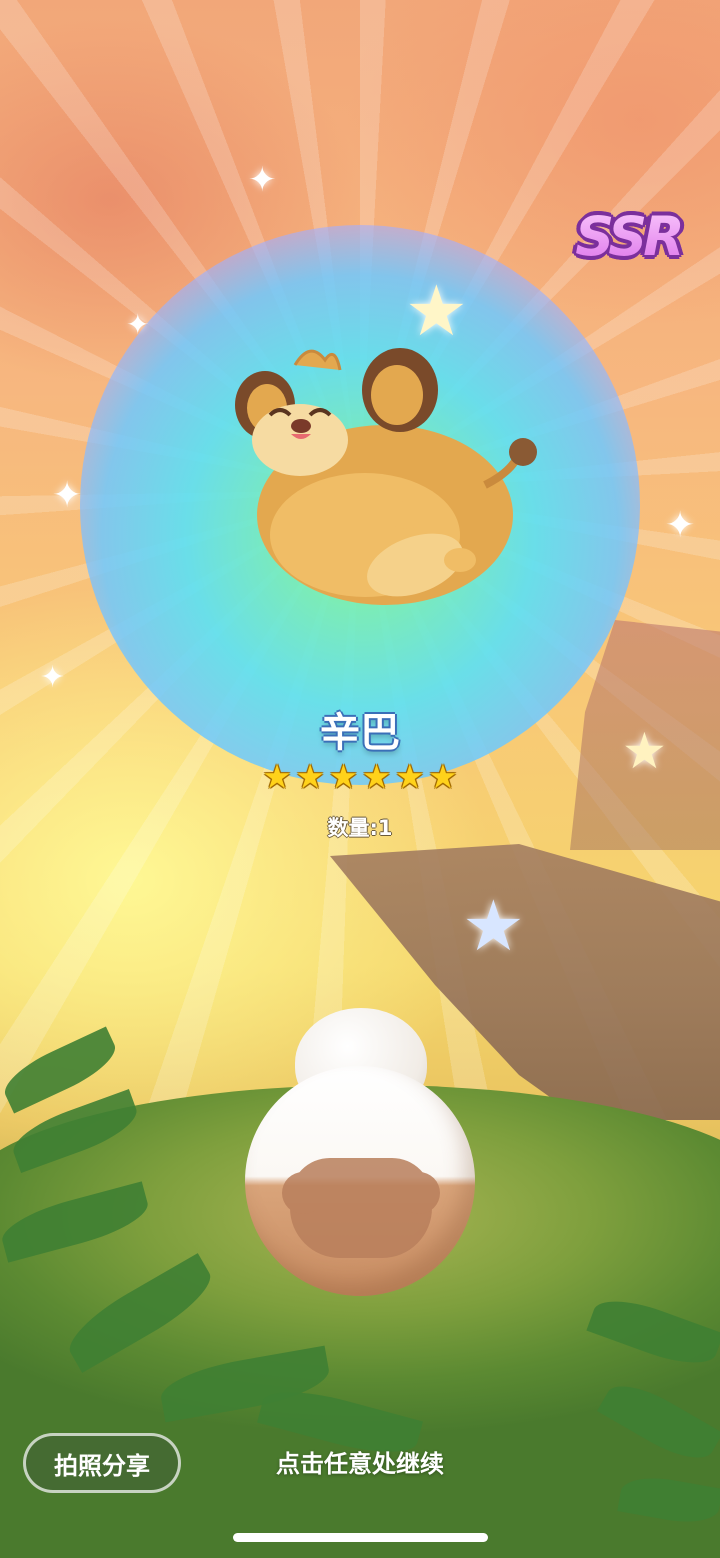 This screenshot has height=1558, width=720. What do you see at coordinates (628, 236) in the screenshot?
I see `ssr-rarity-badge: SSR` at bounding box center [628, 236].